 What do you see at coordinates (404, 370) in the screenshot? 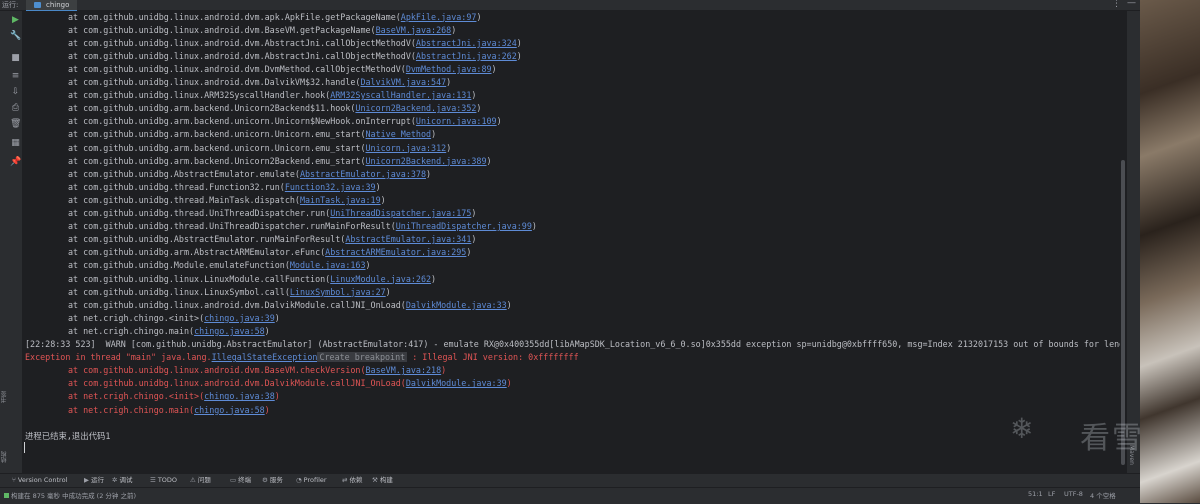
I see `source-link: BaseVM.java:218` at bounding box center [404, 370].